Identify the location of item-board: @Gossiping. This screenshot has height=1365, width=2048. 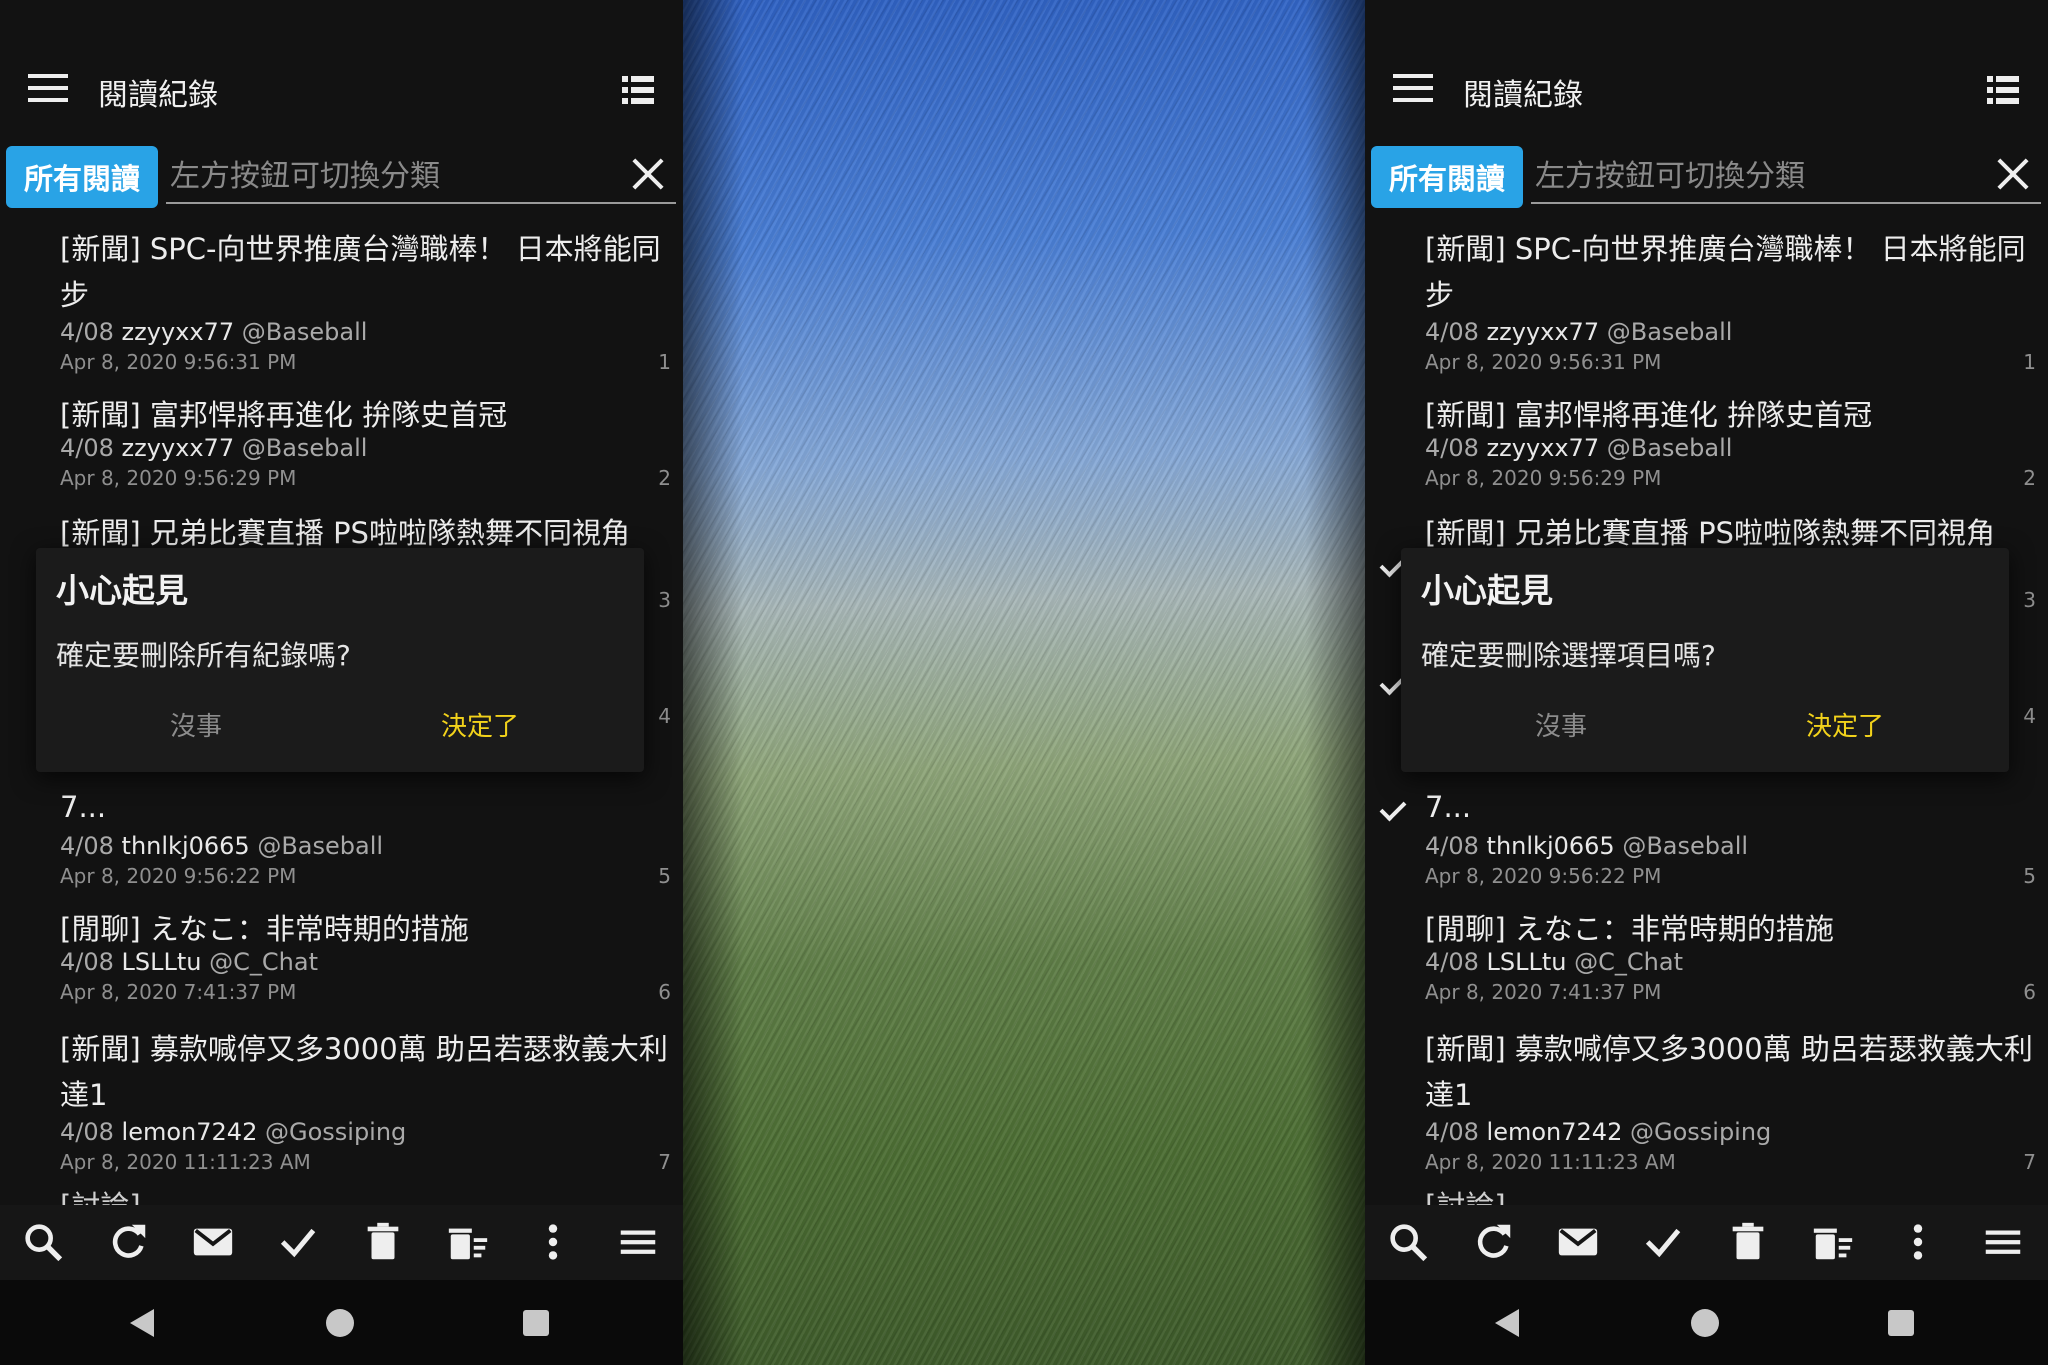
(1700, 1132).